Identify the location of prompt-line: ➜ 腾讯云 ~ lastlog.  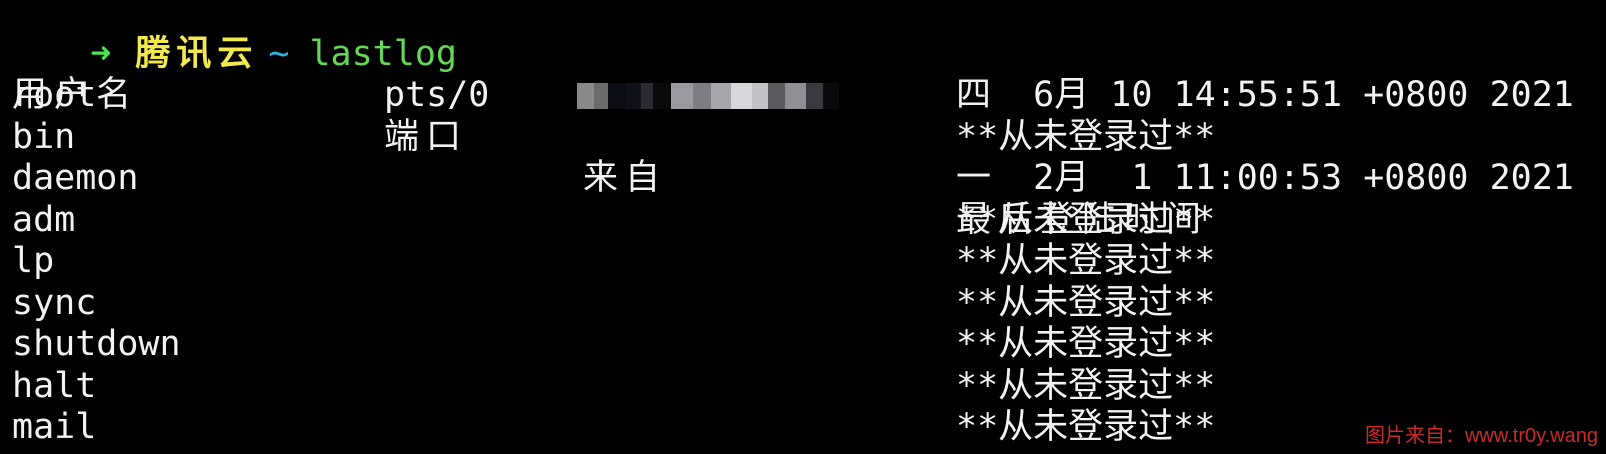
(231, 37).